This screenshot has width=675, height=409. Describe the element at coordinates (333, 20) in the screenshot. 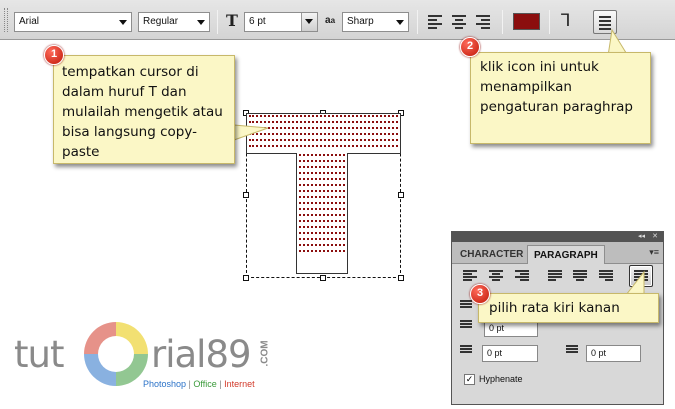

I see `antialias-icon-sub: a` at that location.